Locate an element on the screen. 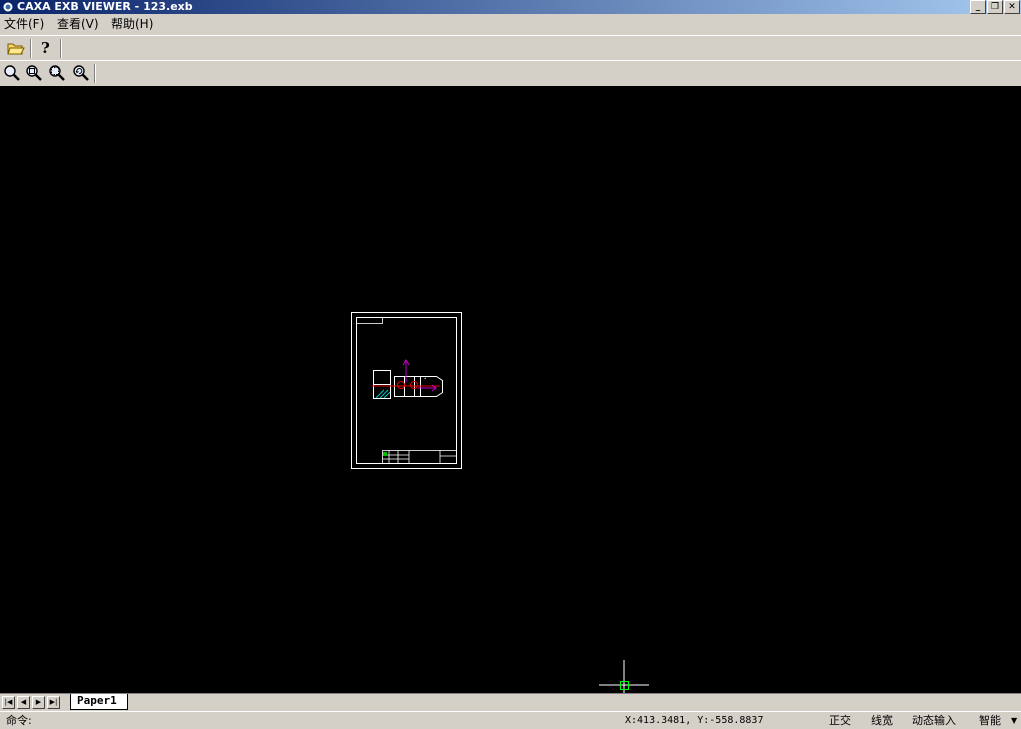 Image resolution: width=1021 pixels, height=729 pixels. zoom-icon is located at coordinates (12, 73).